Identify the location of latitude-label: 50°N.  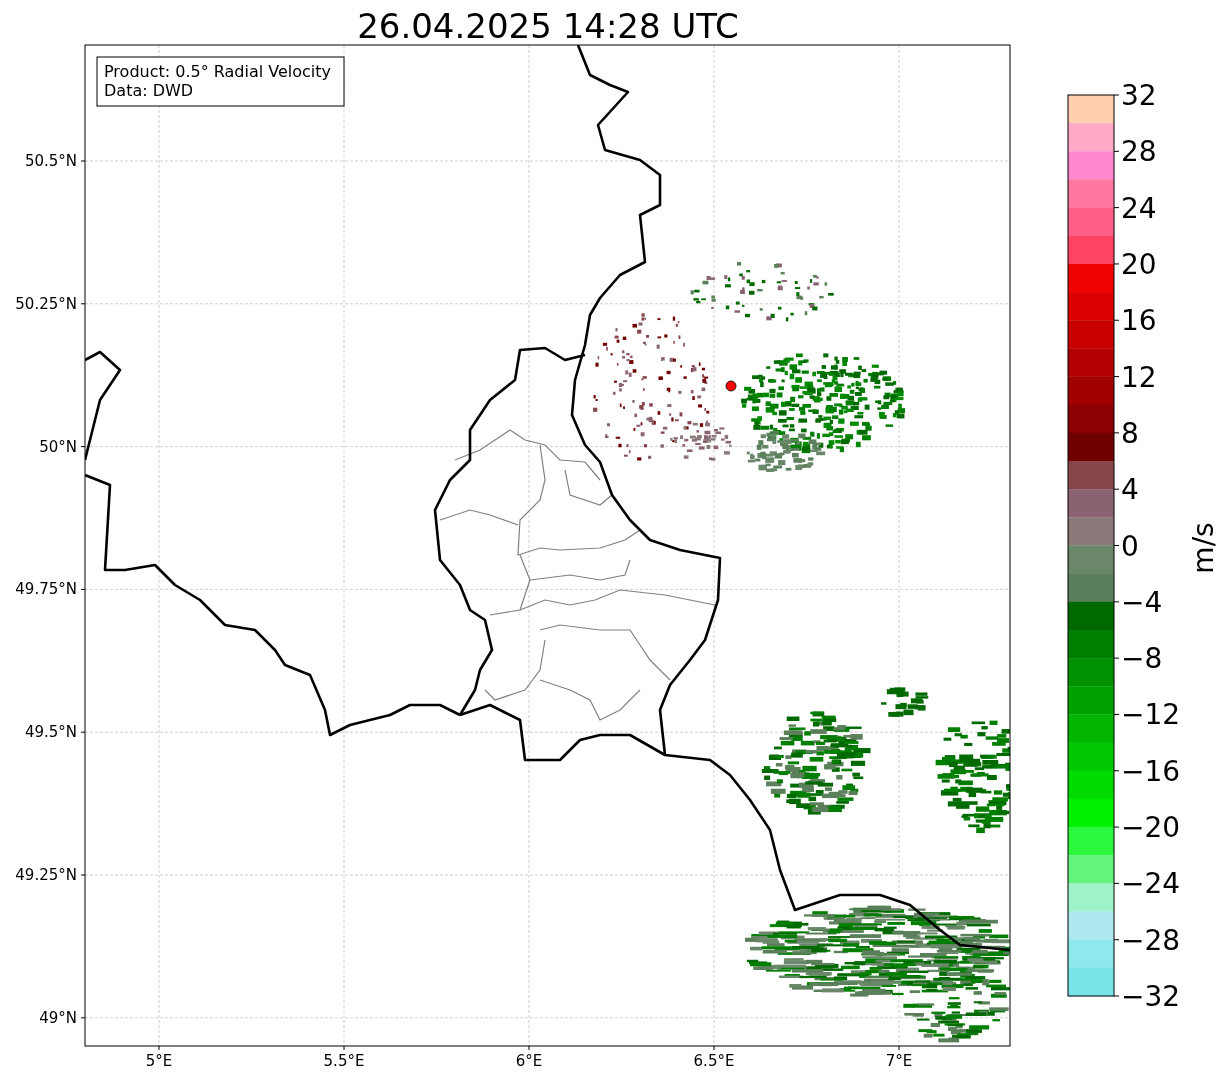
(58, 446).